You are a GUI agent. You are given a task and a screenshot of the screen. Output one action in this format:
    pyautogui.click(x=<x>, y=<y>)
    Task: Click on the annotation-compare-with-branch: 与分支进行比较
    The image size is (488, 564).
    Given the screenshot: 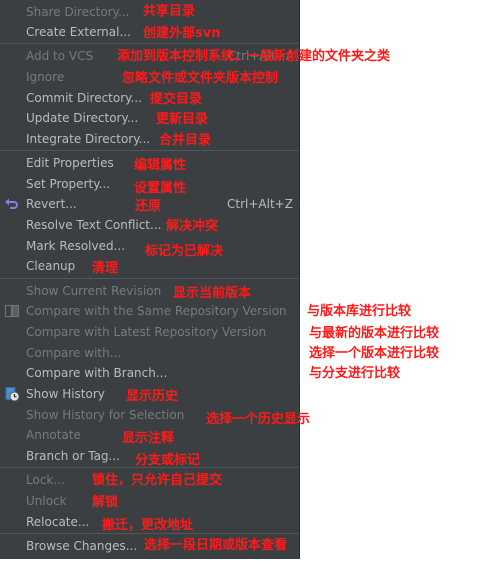 What is the action you would take?
    pyautogui.click(x=355, y=373)
    